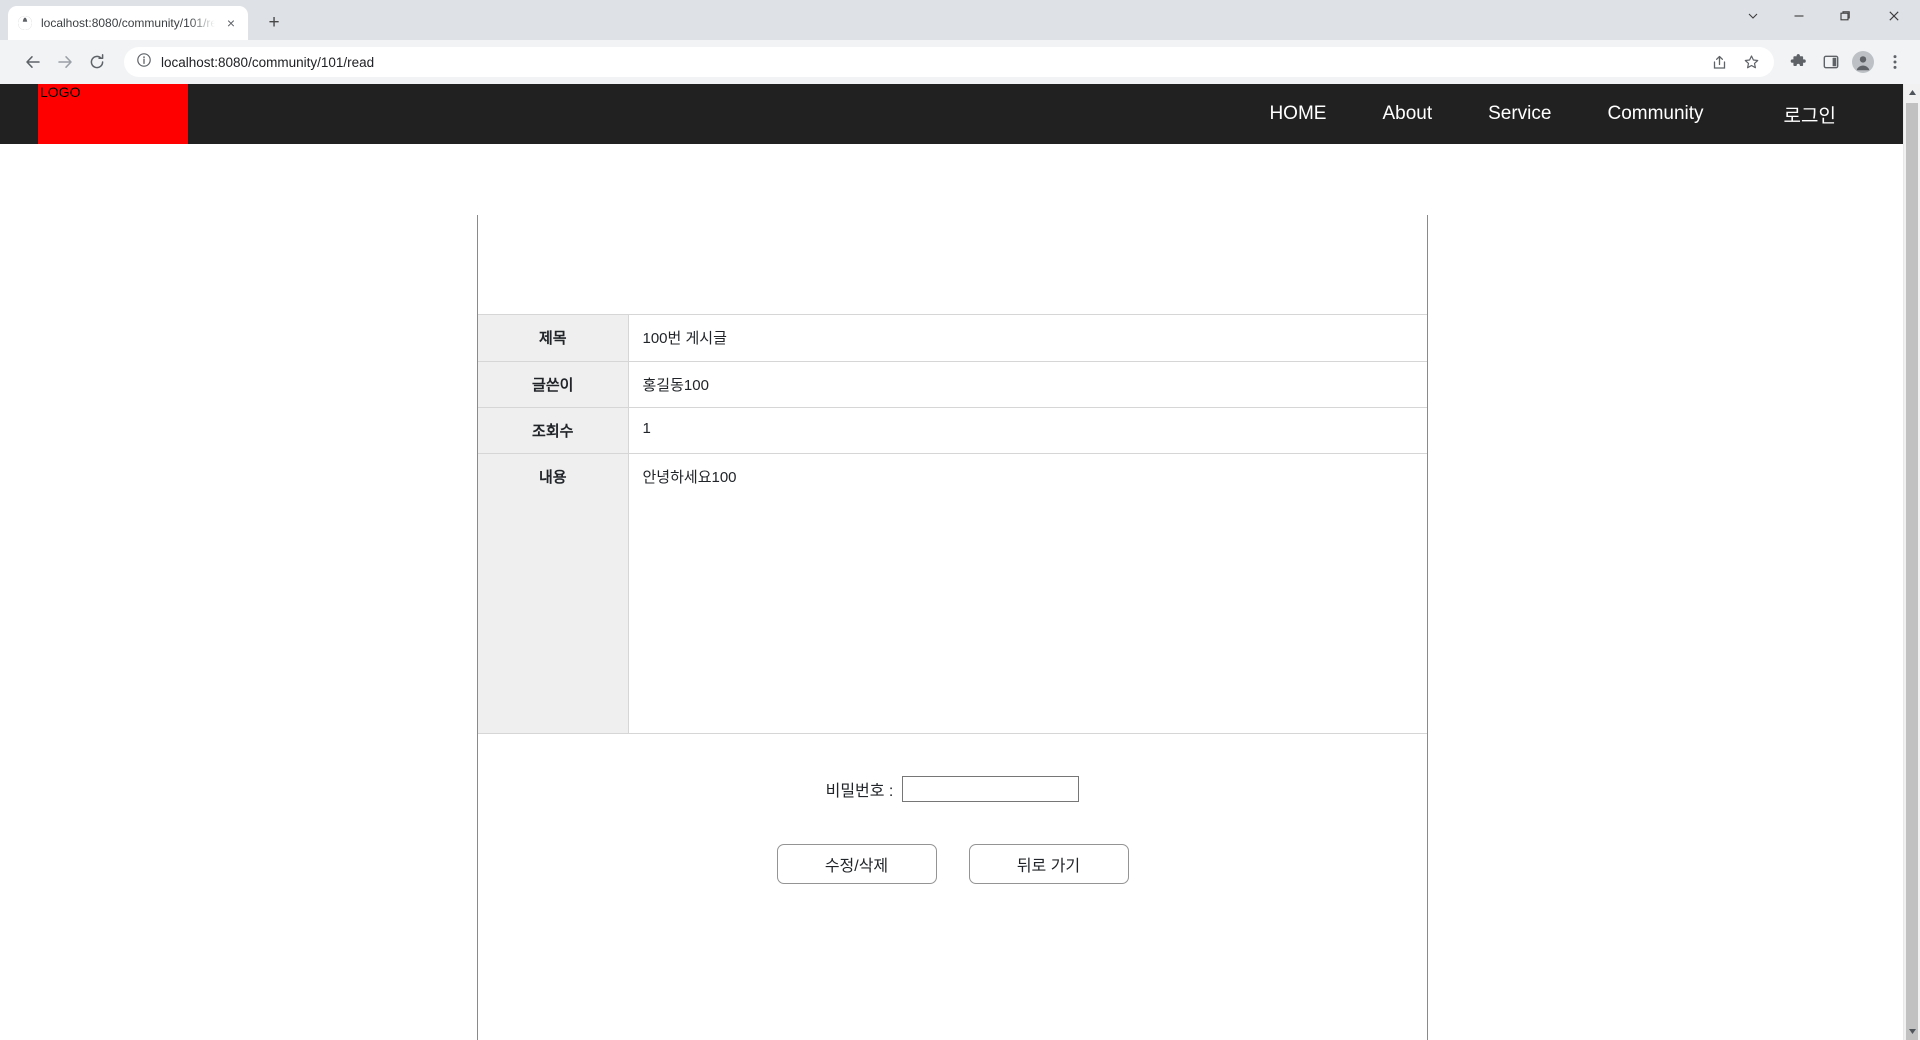 The height and width of the screenshot is (1040, 1920). What do you see at coordinates (1912, 92) in the screenshot?
I see `scroll-up-arrow-icon` at bounding box center [1912, 92].